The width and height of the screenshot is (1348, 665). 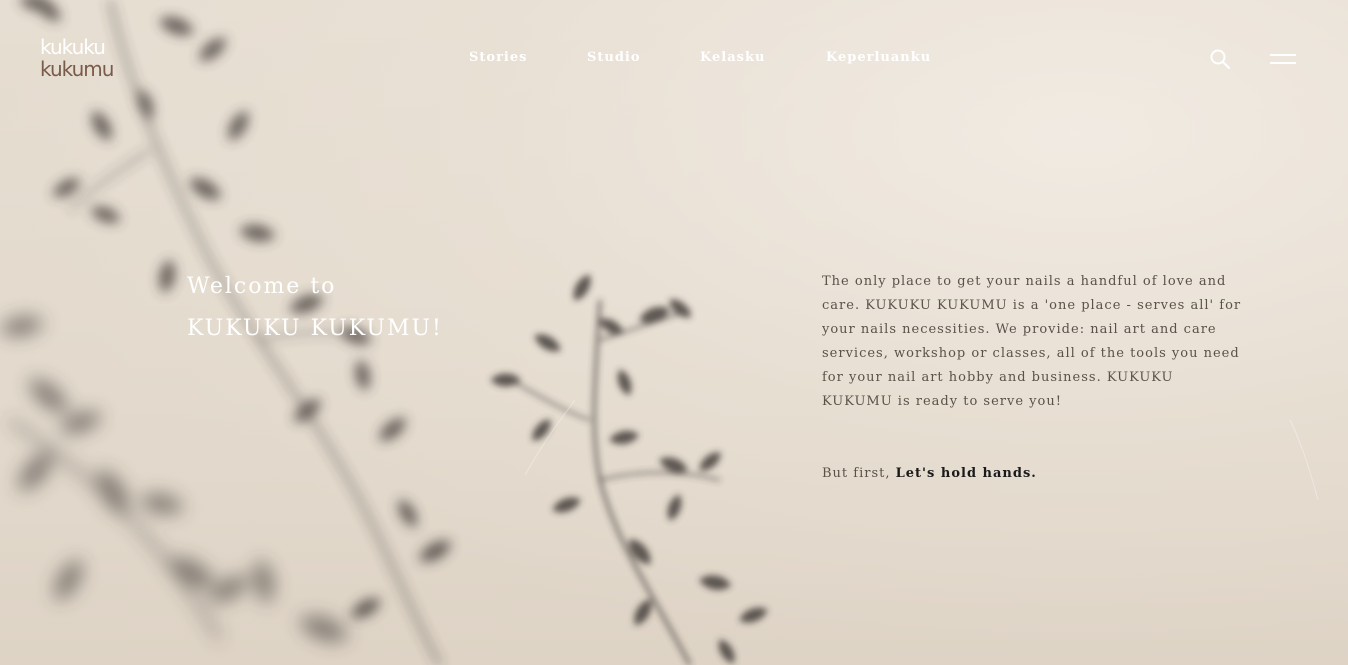 I want to click on logo-text-line1: kukuku, so click(x=72, y=47).